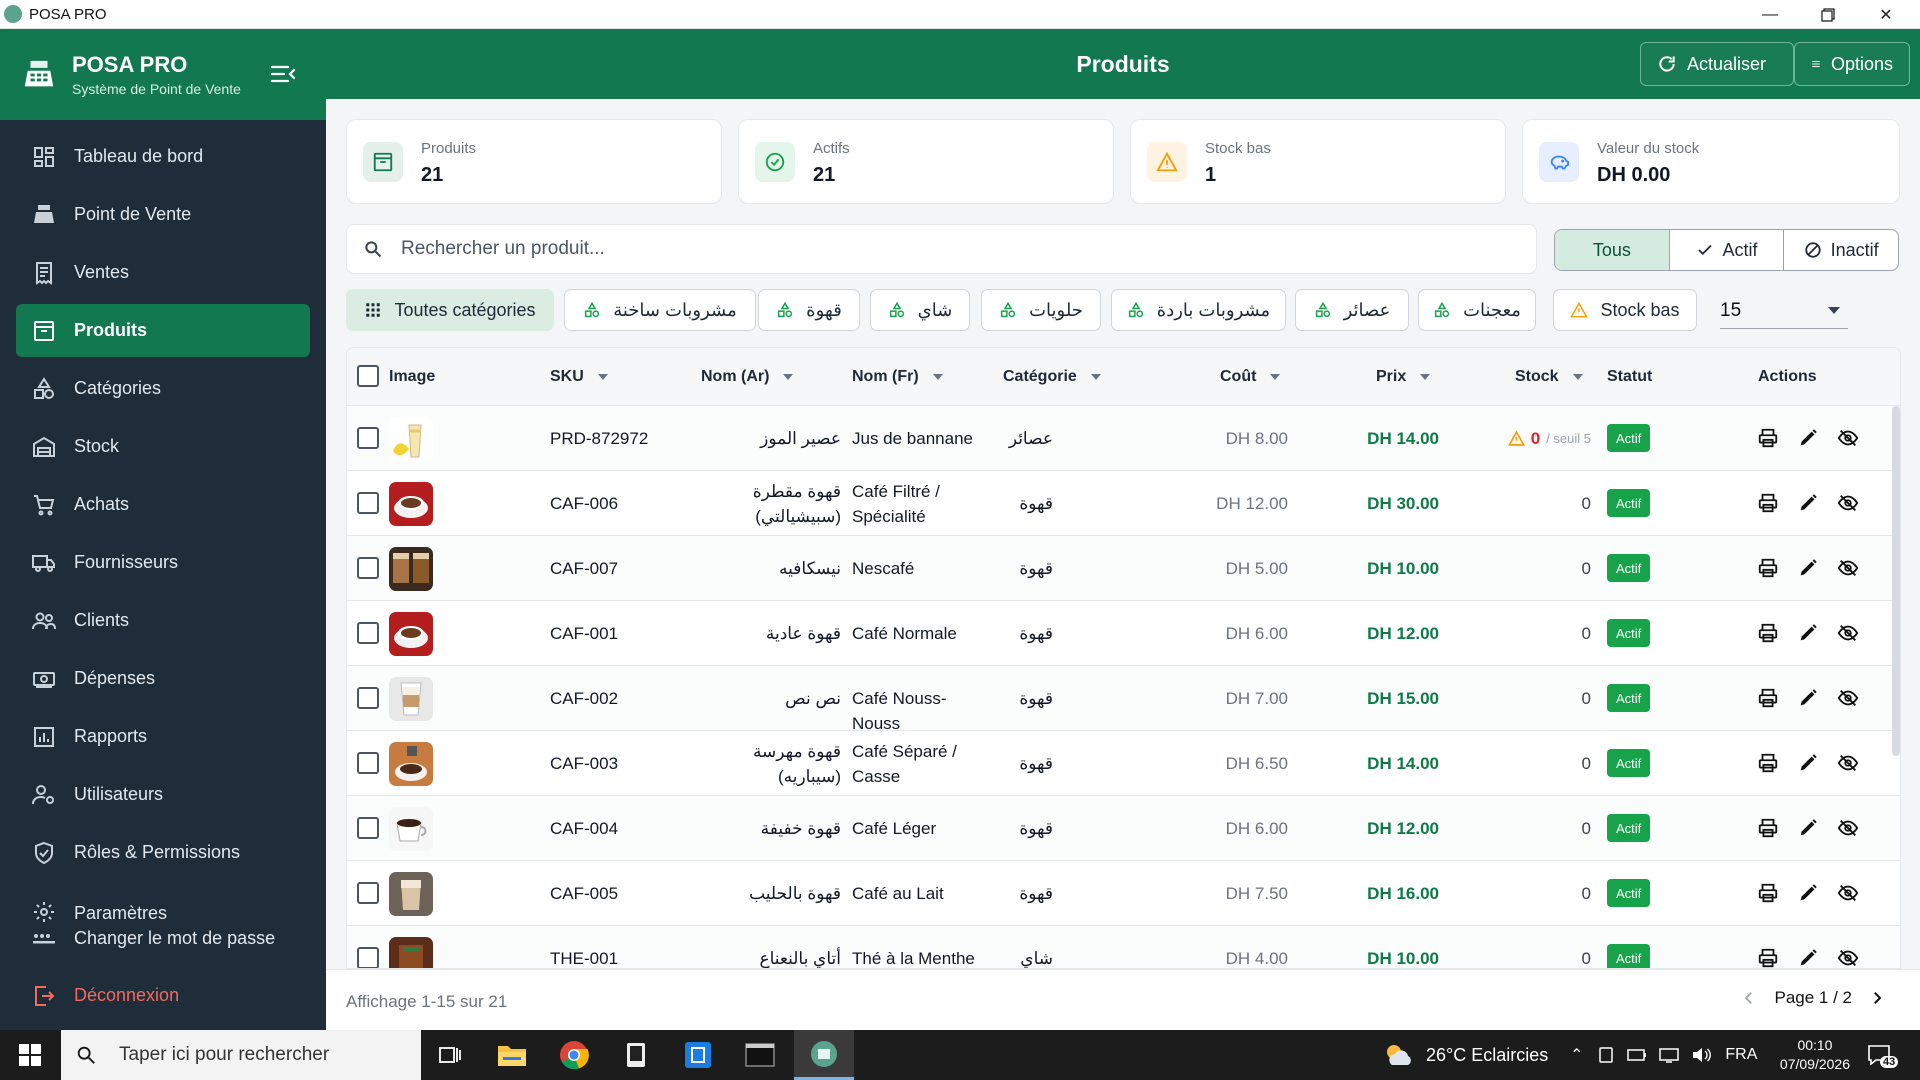 The width and height of the screenshot is (1920, 1080). What do you see at coordinates (283, 74) in the screenshot?
I see `menu-collapse-icon` at bounding box center [283, 74].